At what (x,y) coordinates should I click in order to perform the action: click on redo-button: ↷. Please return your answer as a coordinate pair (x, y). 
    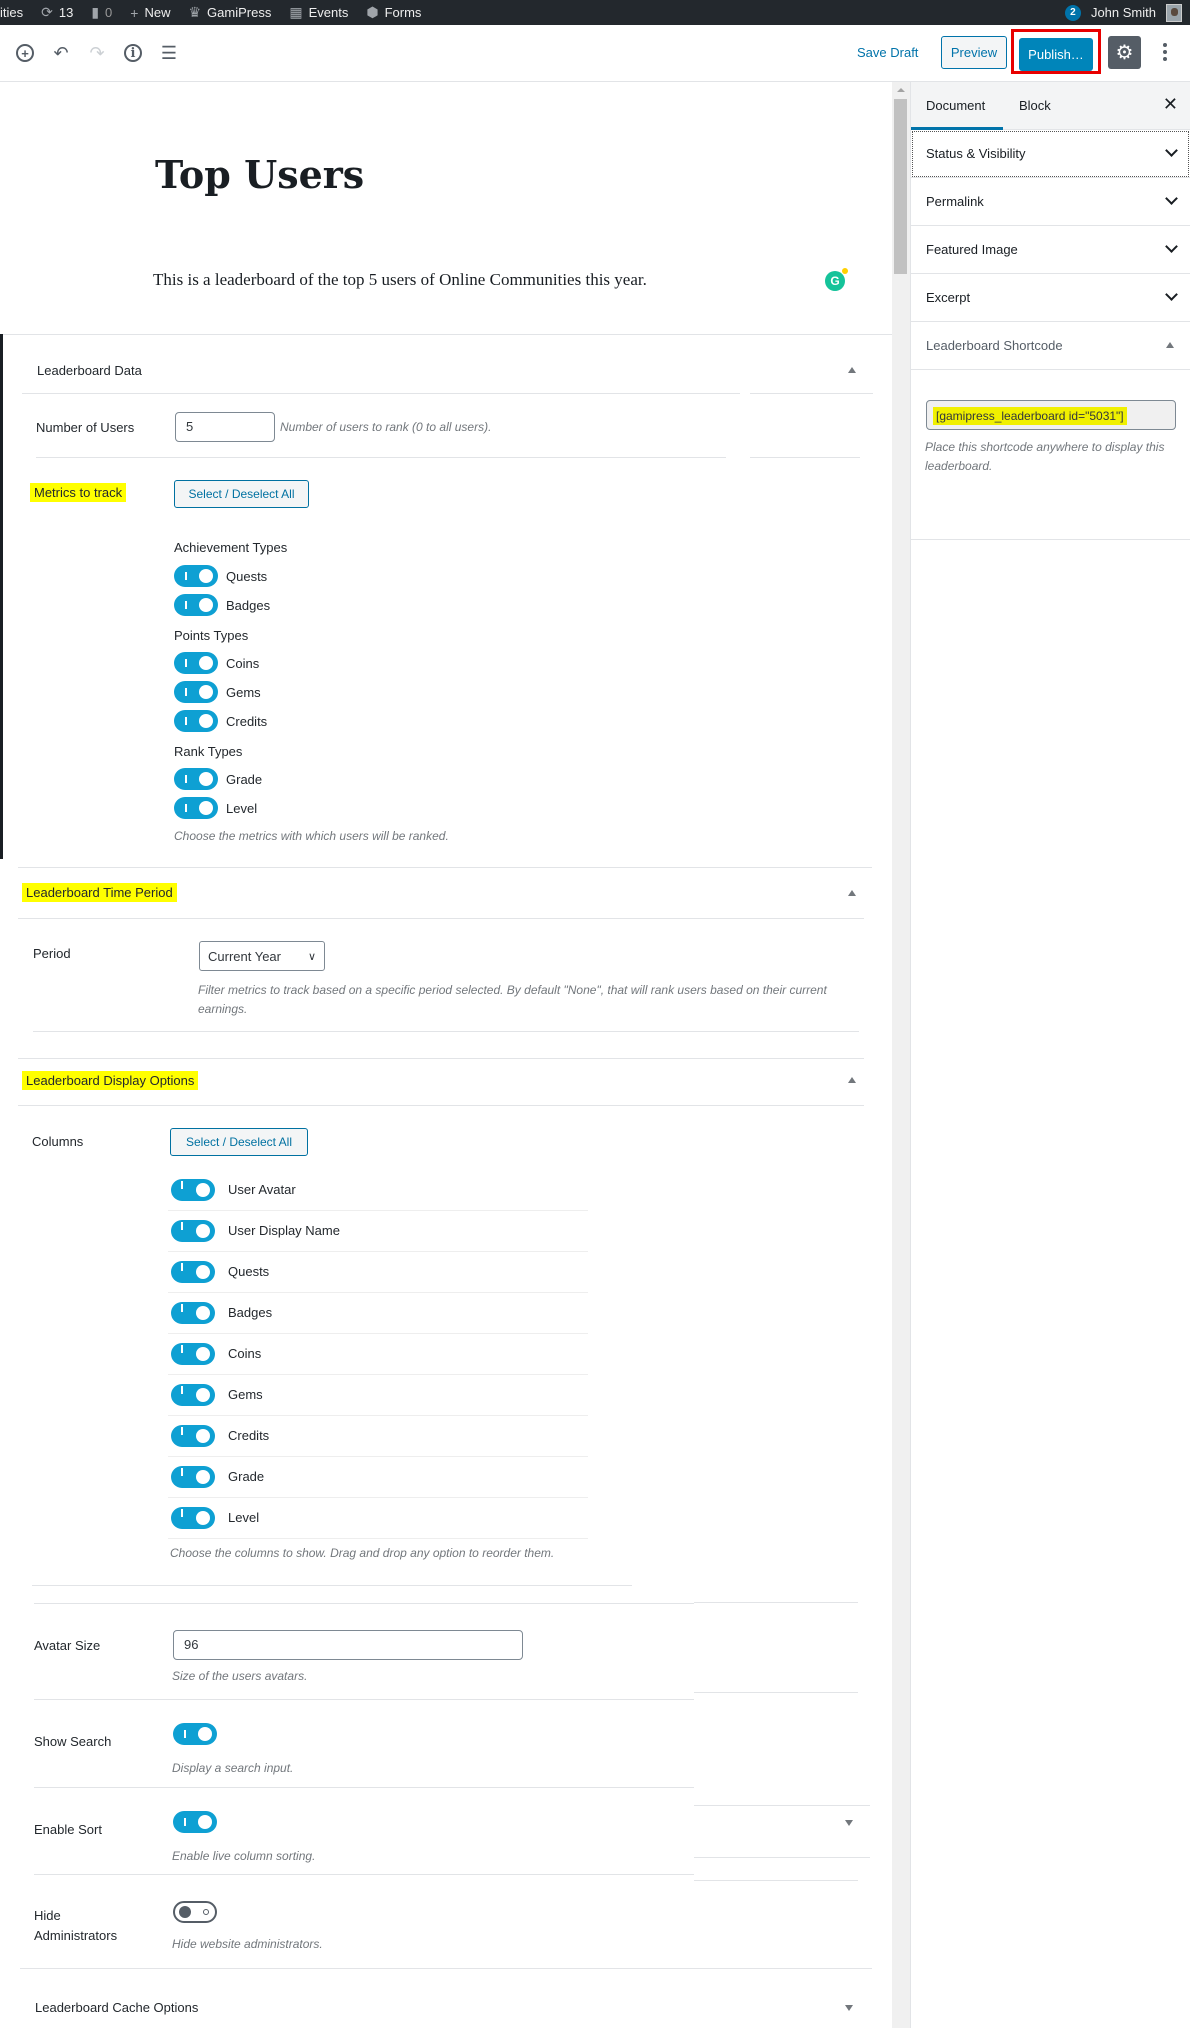
    Looking at the image, I should click on (97, 53).